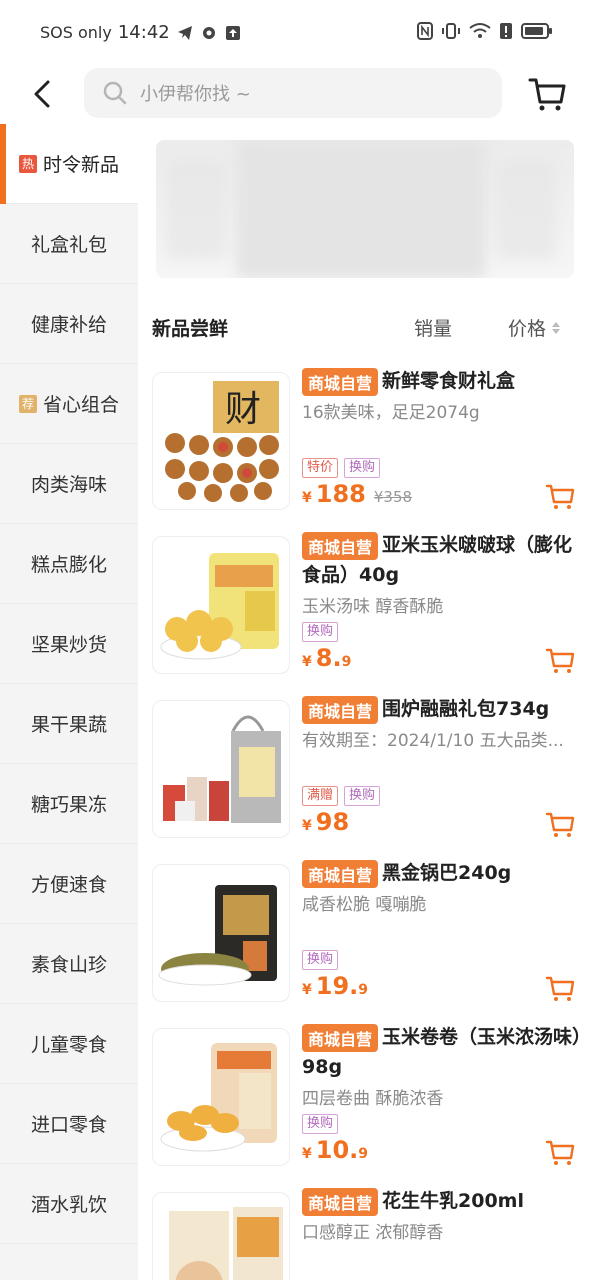 The image size is (591, 1280). I want to click on sidebar-item: 热时令新品, so click(69, 164).